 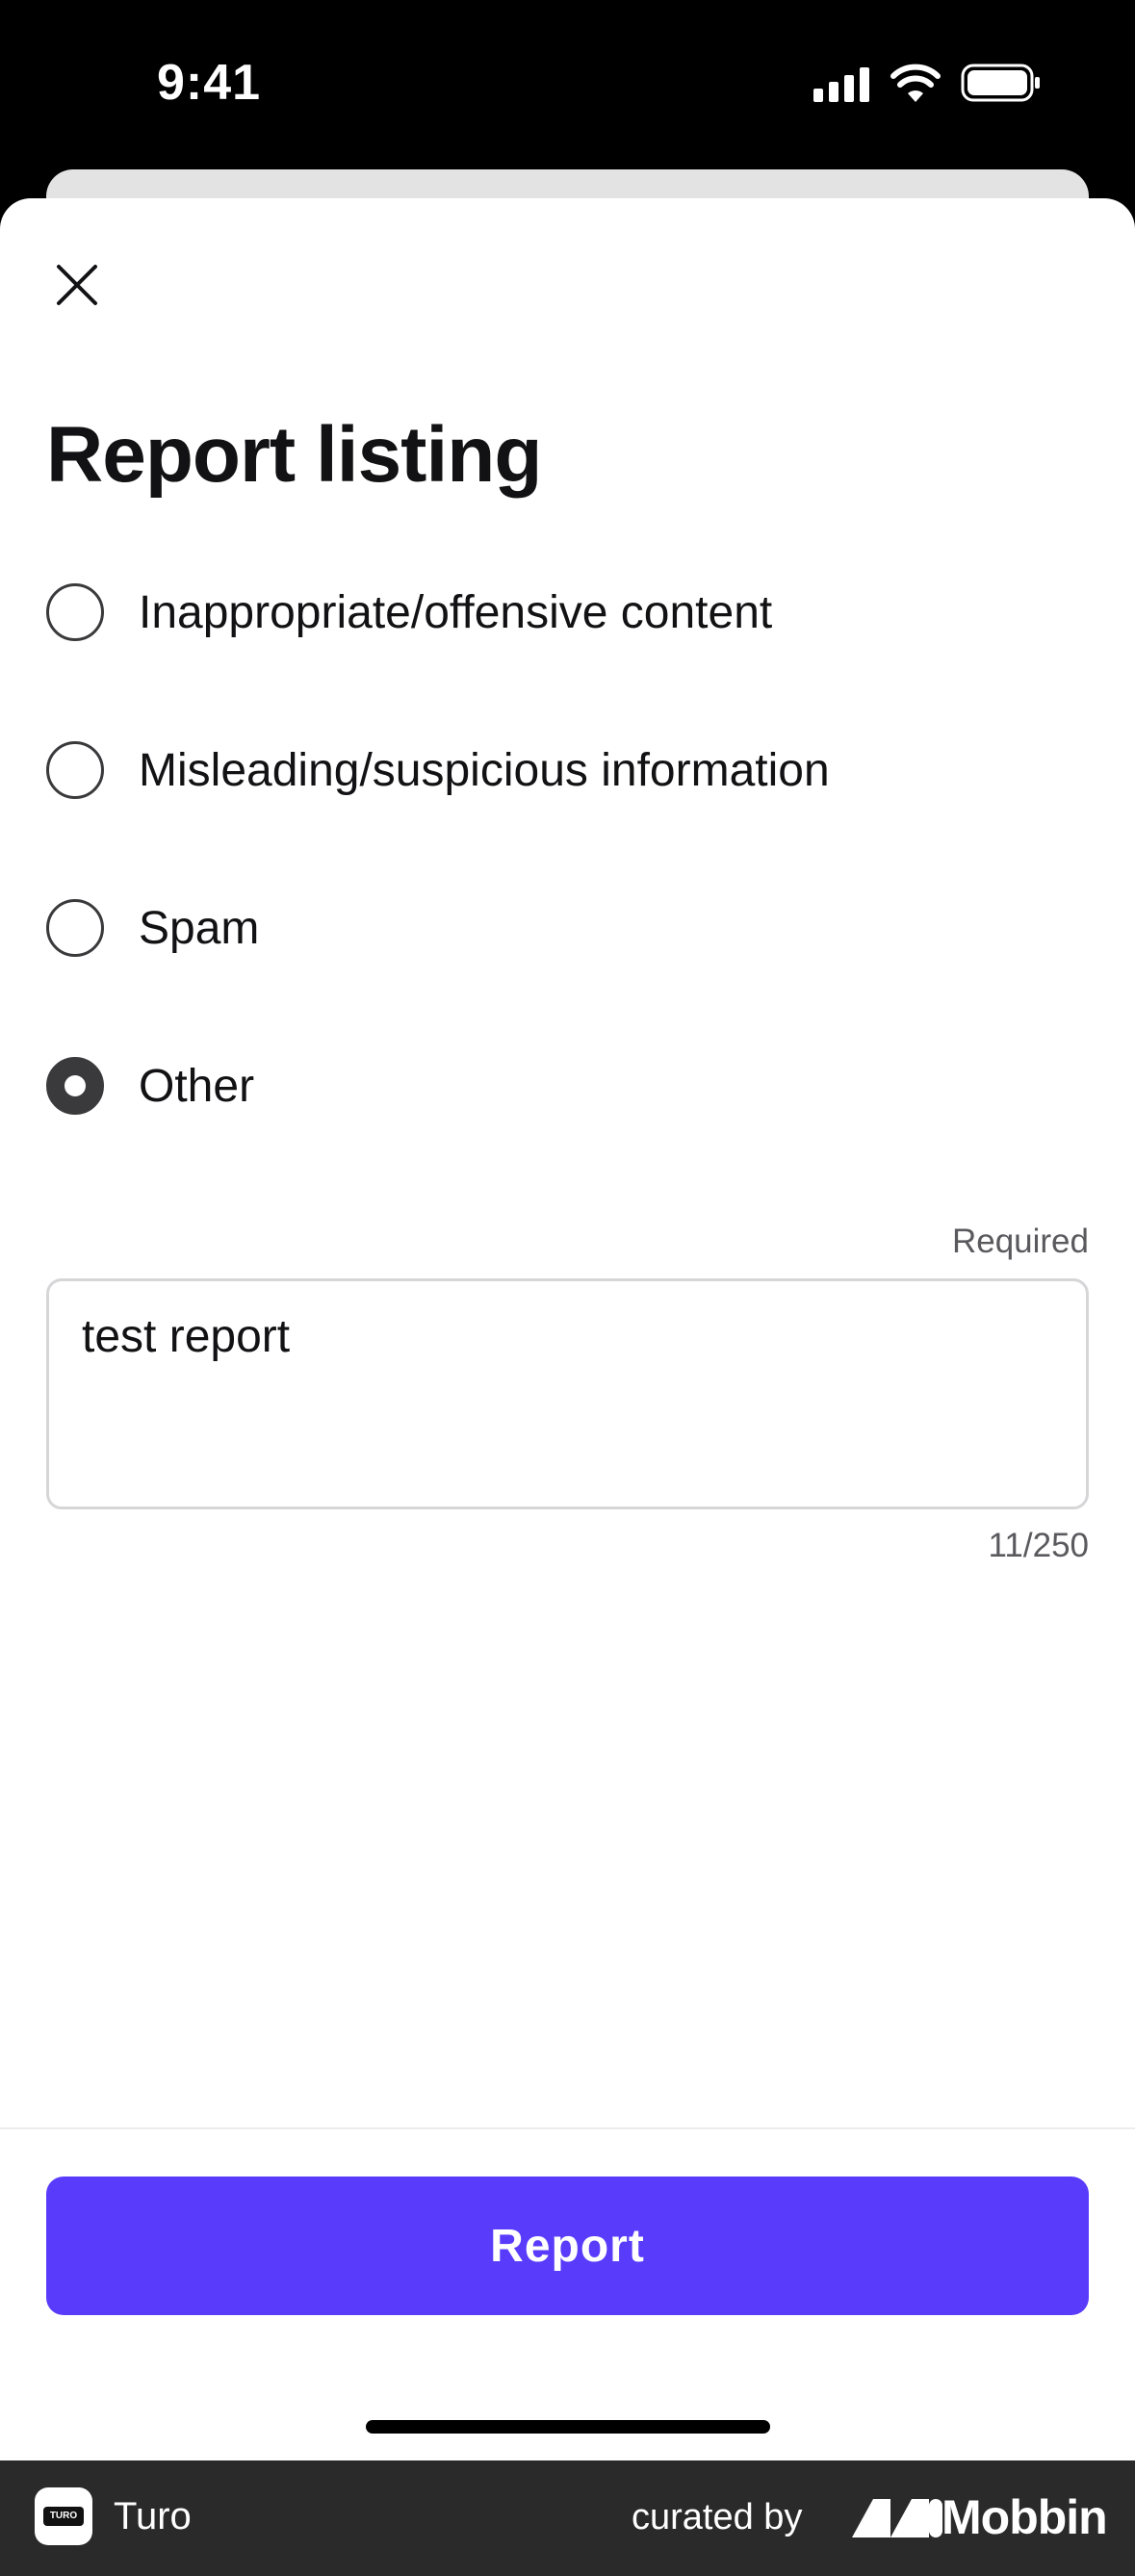 I want to click on radio-button-selected, so click(x=75, y=1086).